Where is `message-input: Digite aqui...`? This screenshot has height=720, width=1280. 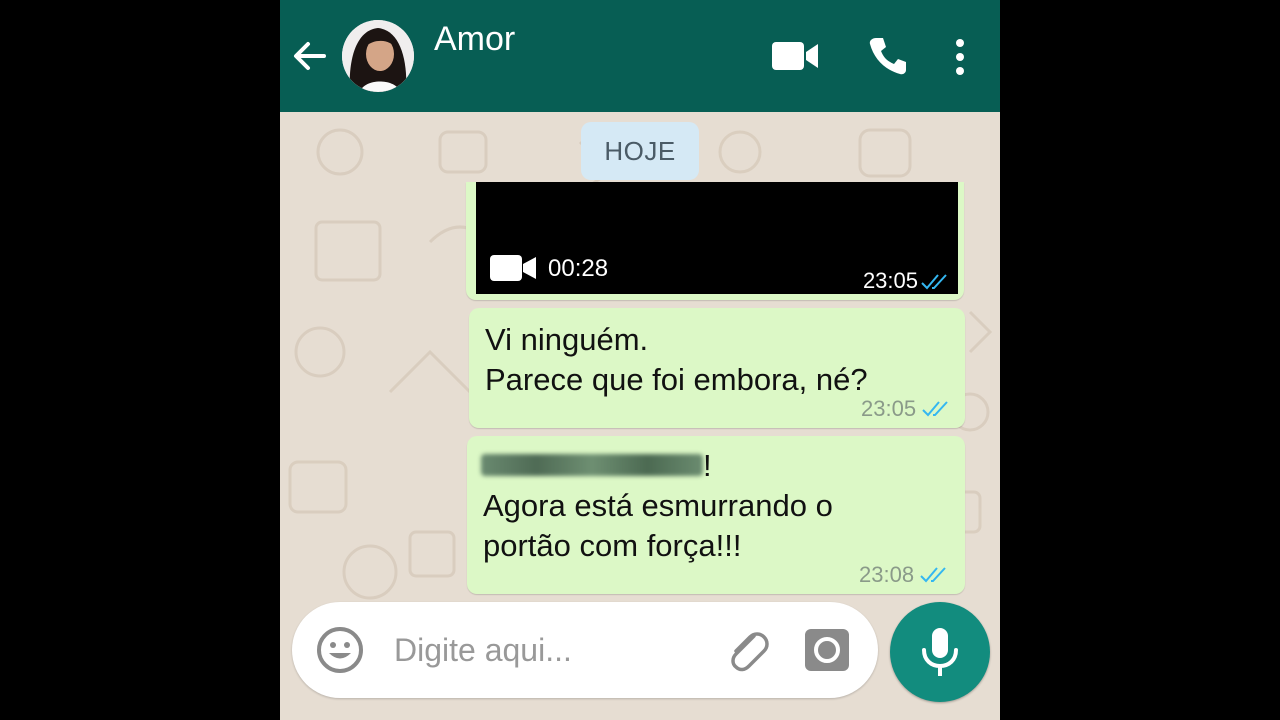
message-input: Digite aqui... is located at coordinates (483, 650).